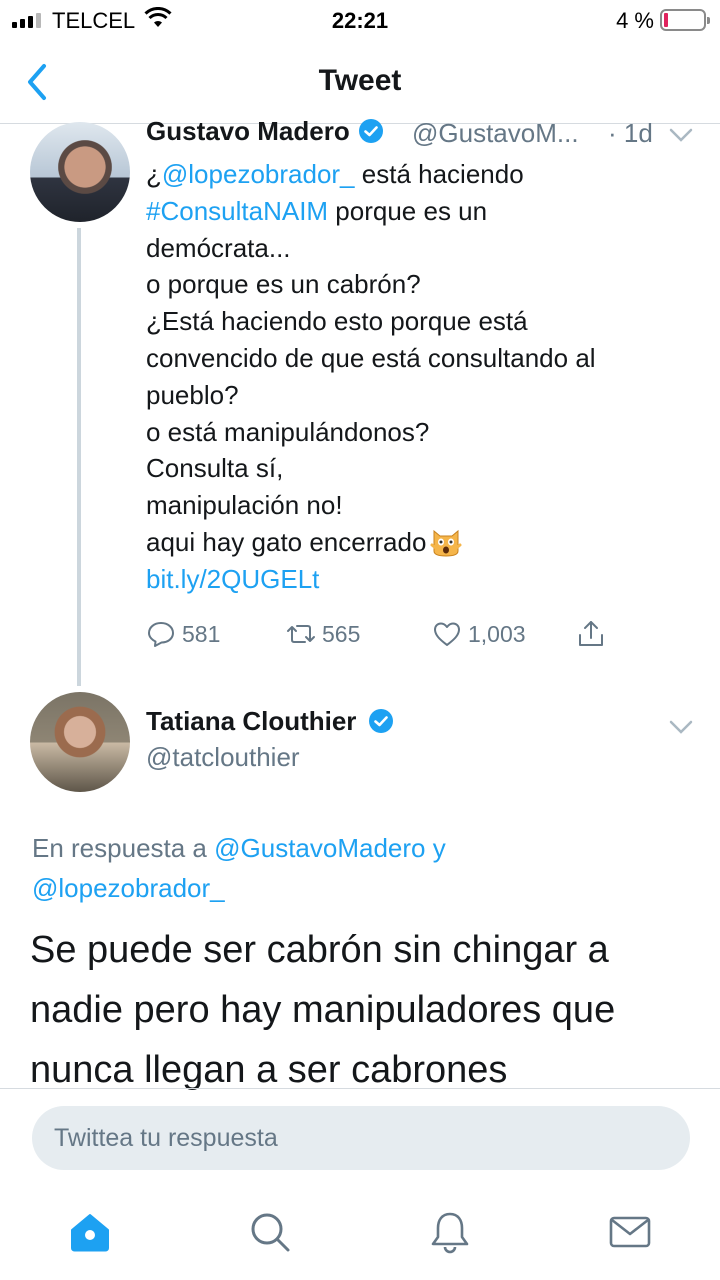 This screenshot has width=720, height=1280. Describe the element at coordinates (360, 1235) in the screenshot. I see `tab-bar` at that location.